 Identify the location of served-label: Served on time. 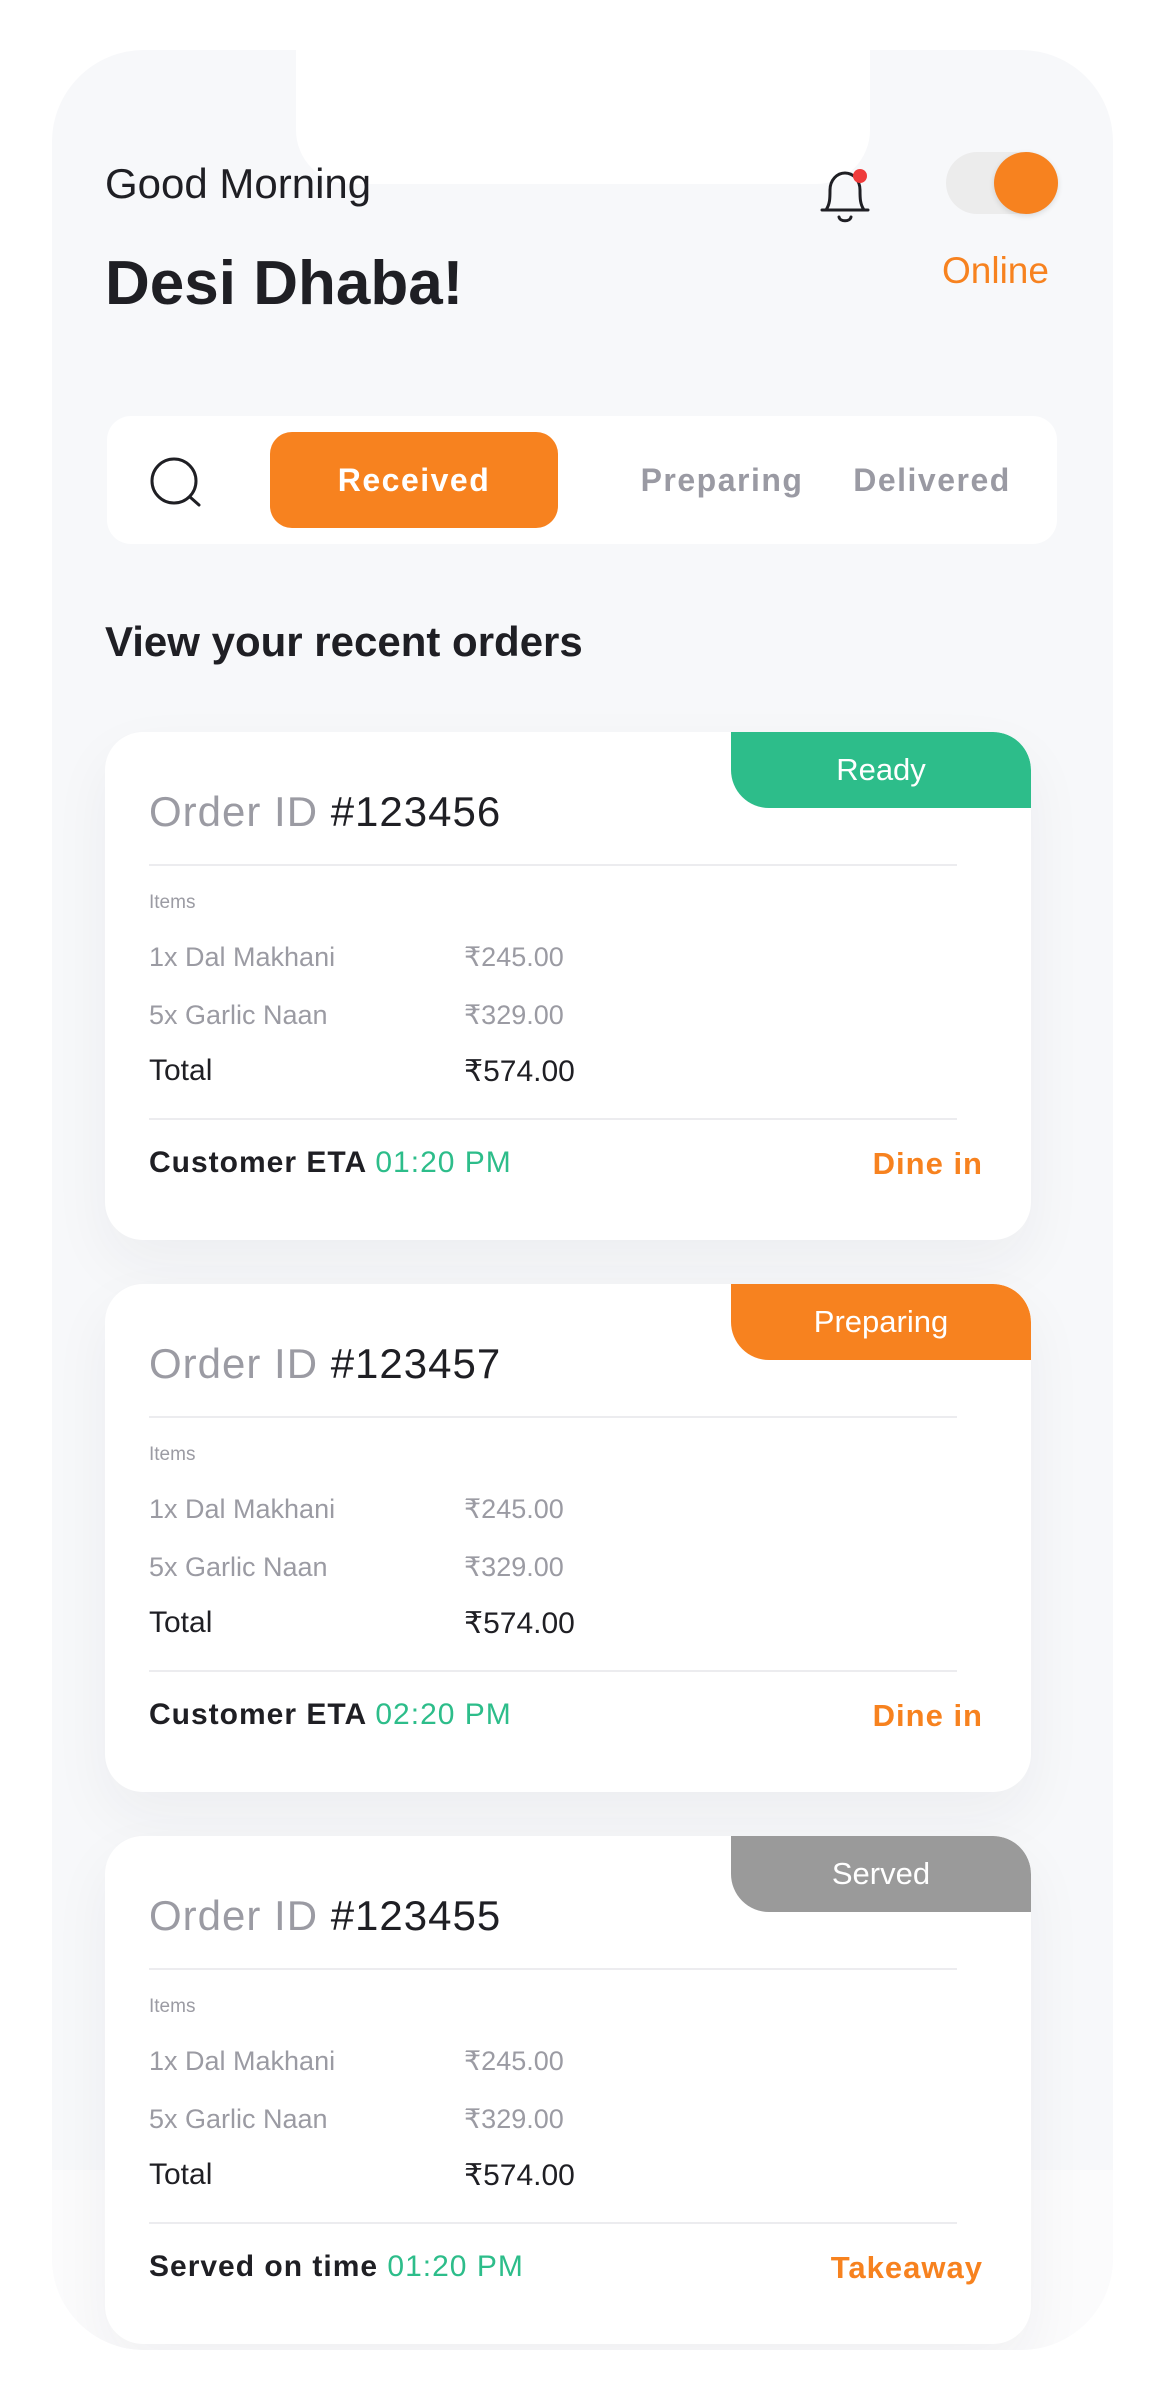
(264, 2266).